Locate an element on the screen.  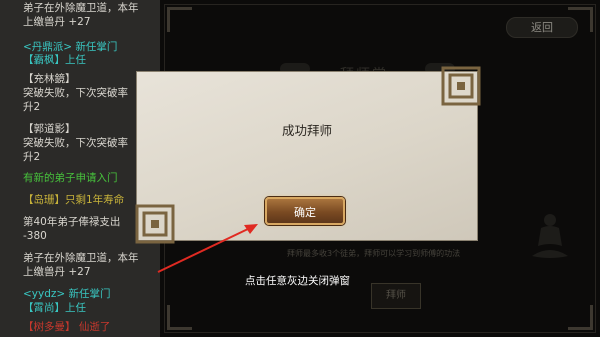
log-line: 【郭道影】 is located at coordinates (49, 129).